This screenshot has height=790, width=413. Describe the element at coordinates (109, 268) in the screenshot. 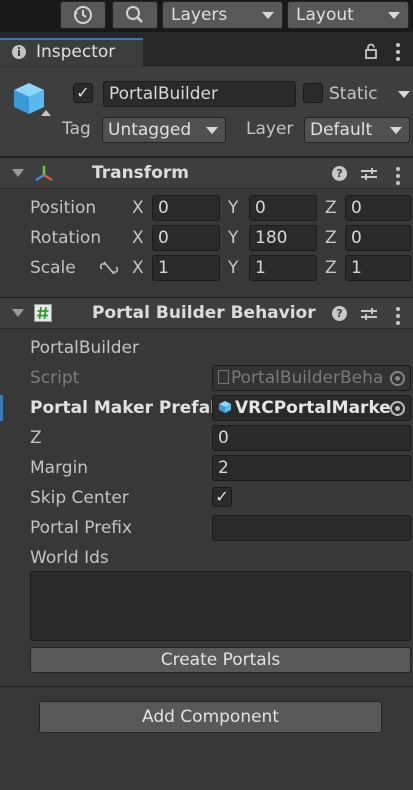

I see `link-scale-icon` at that location.